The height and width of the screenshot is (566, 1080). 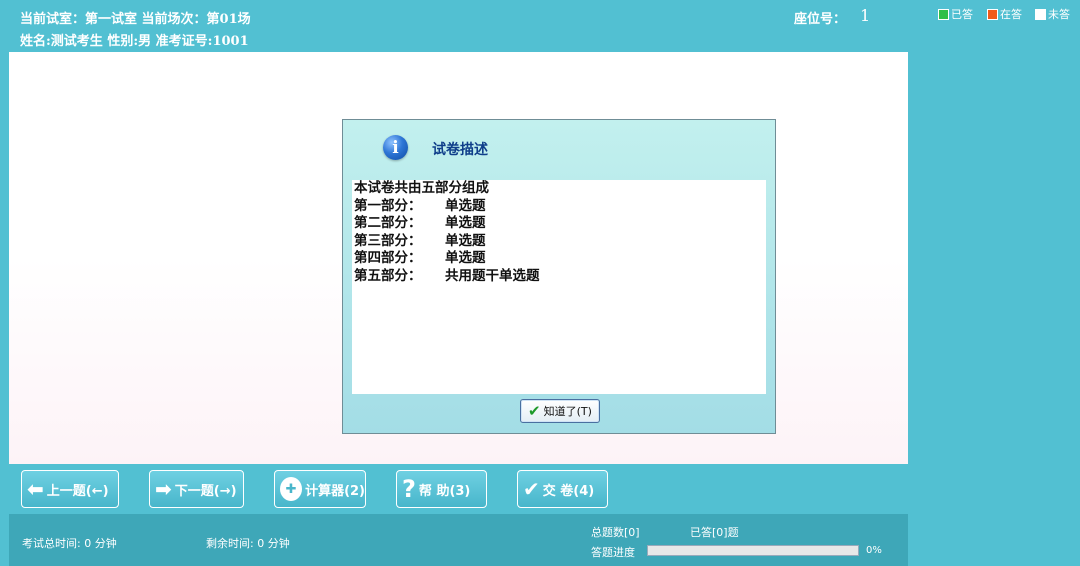 What do you see at coordinates (613, 552) in the screenshot?
I see `progress-label: 答题进度` at bounding box center [613, 552].